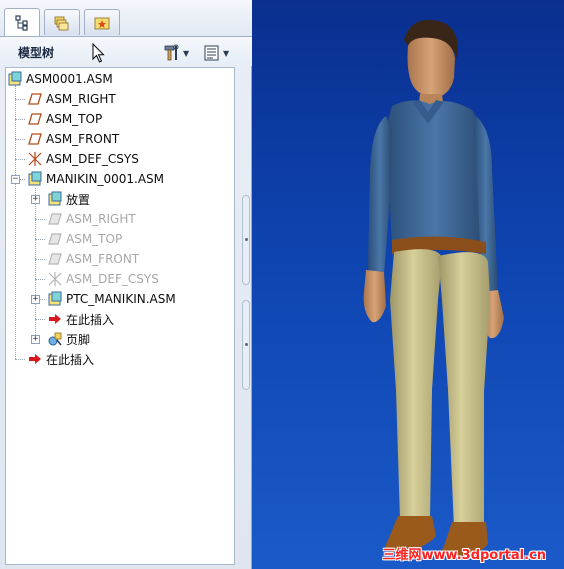  I want to click on model-tree-tab, so click(22, 22).